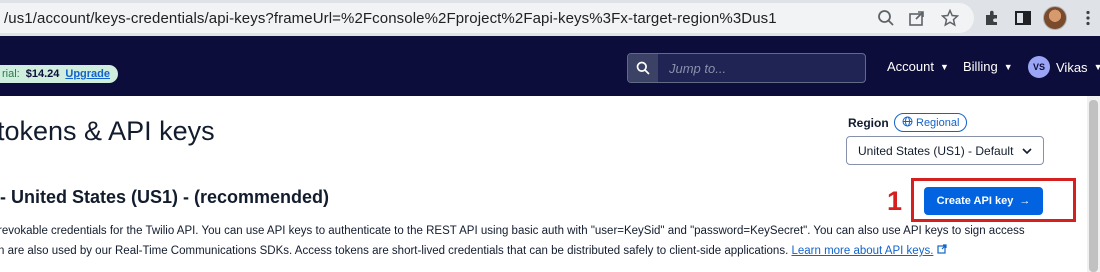 The image size is (1100, 272). Describe the element at coordinates (1039, 67) in the screenshot. I see `avatar: VS` at that location.